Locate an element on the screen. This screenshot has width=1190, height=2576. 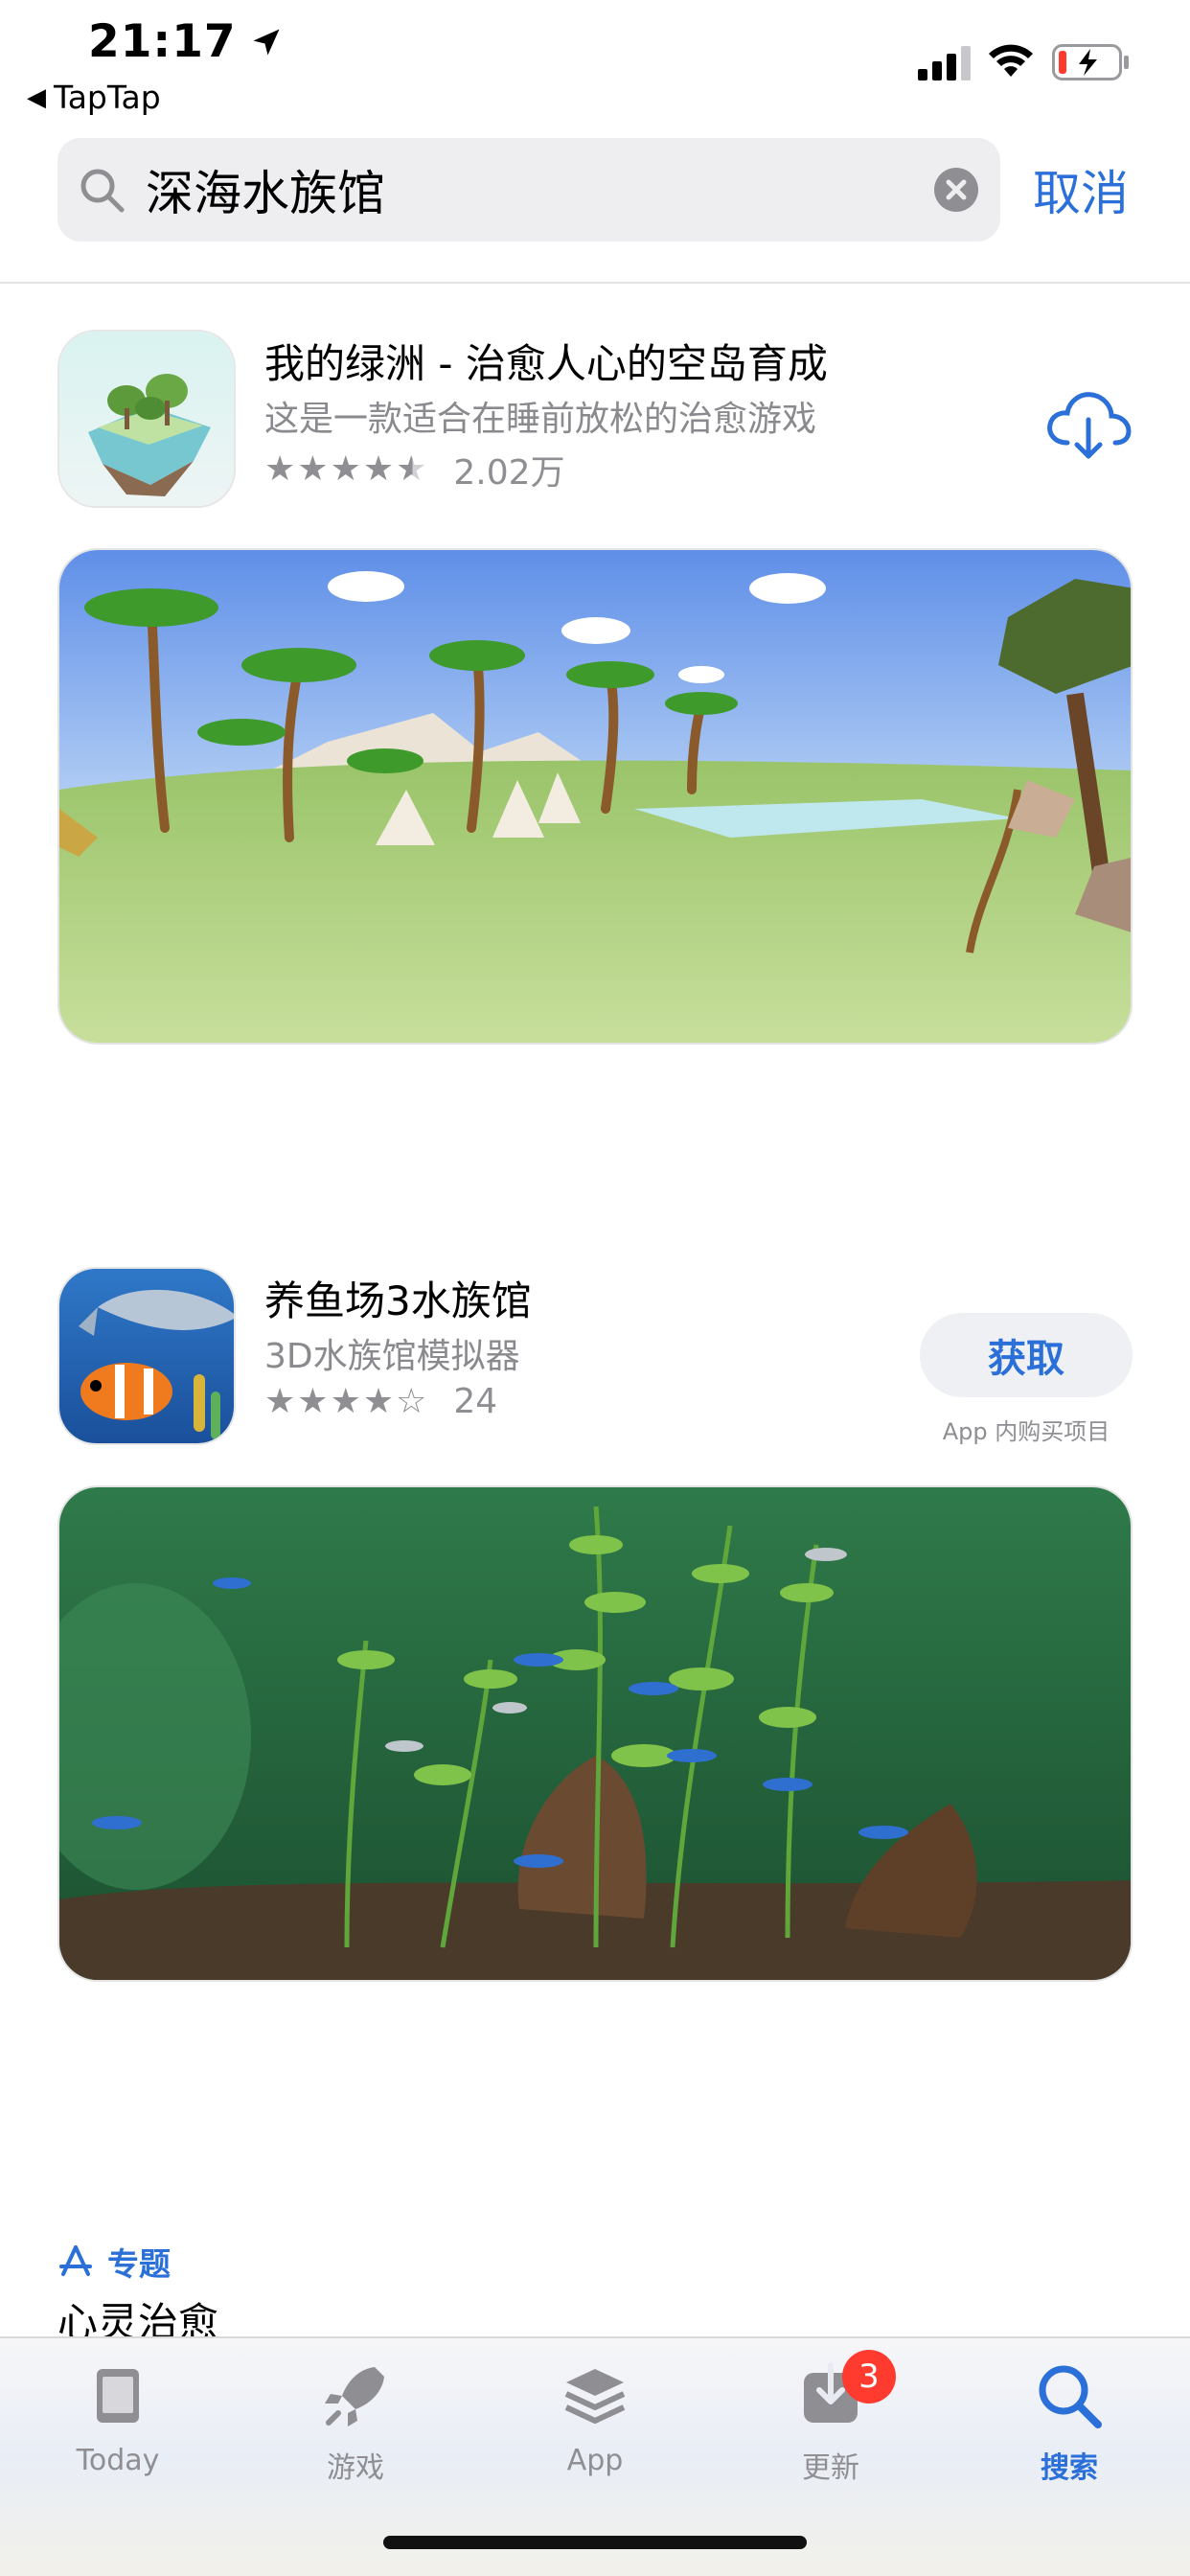
tab-search: 搜索 is located at coordinates (1070, 2429).